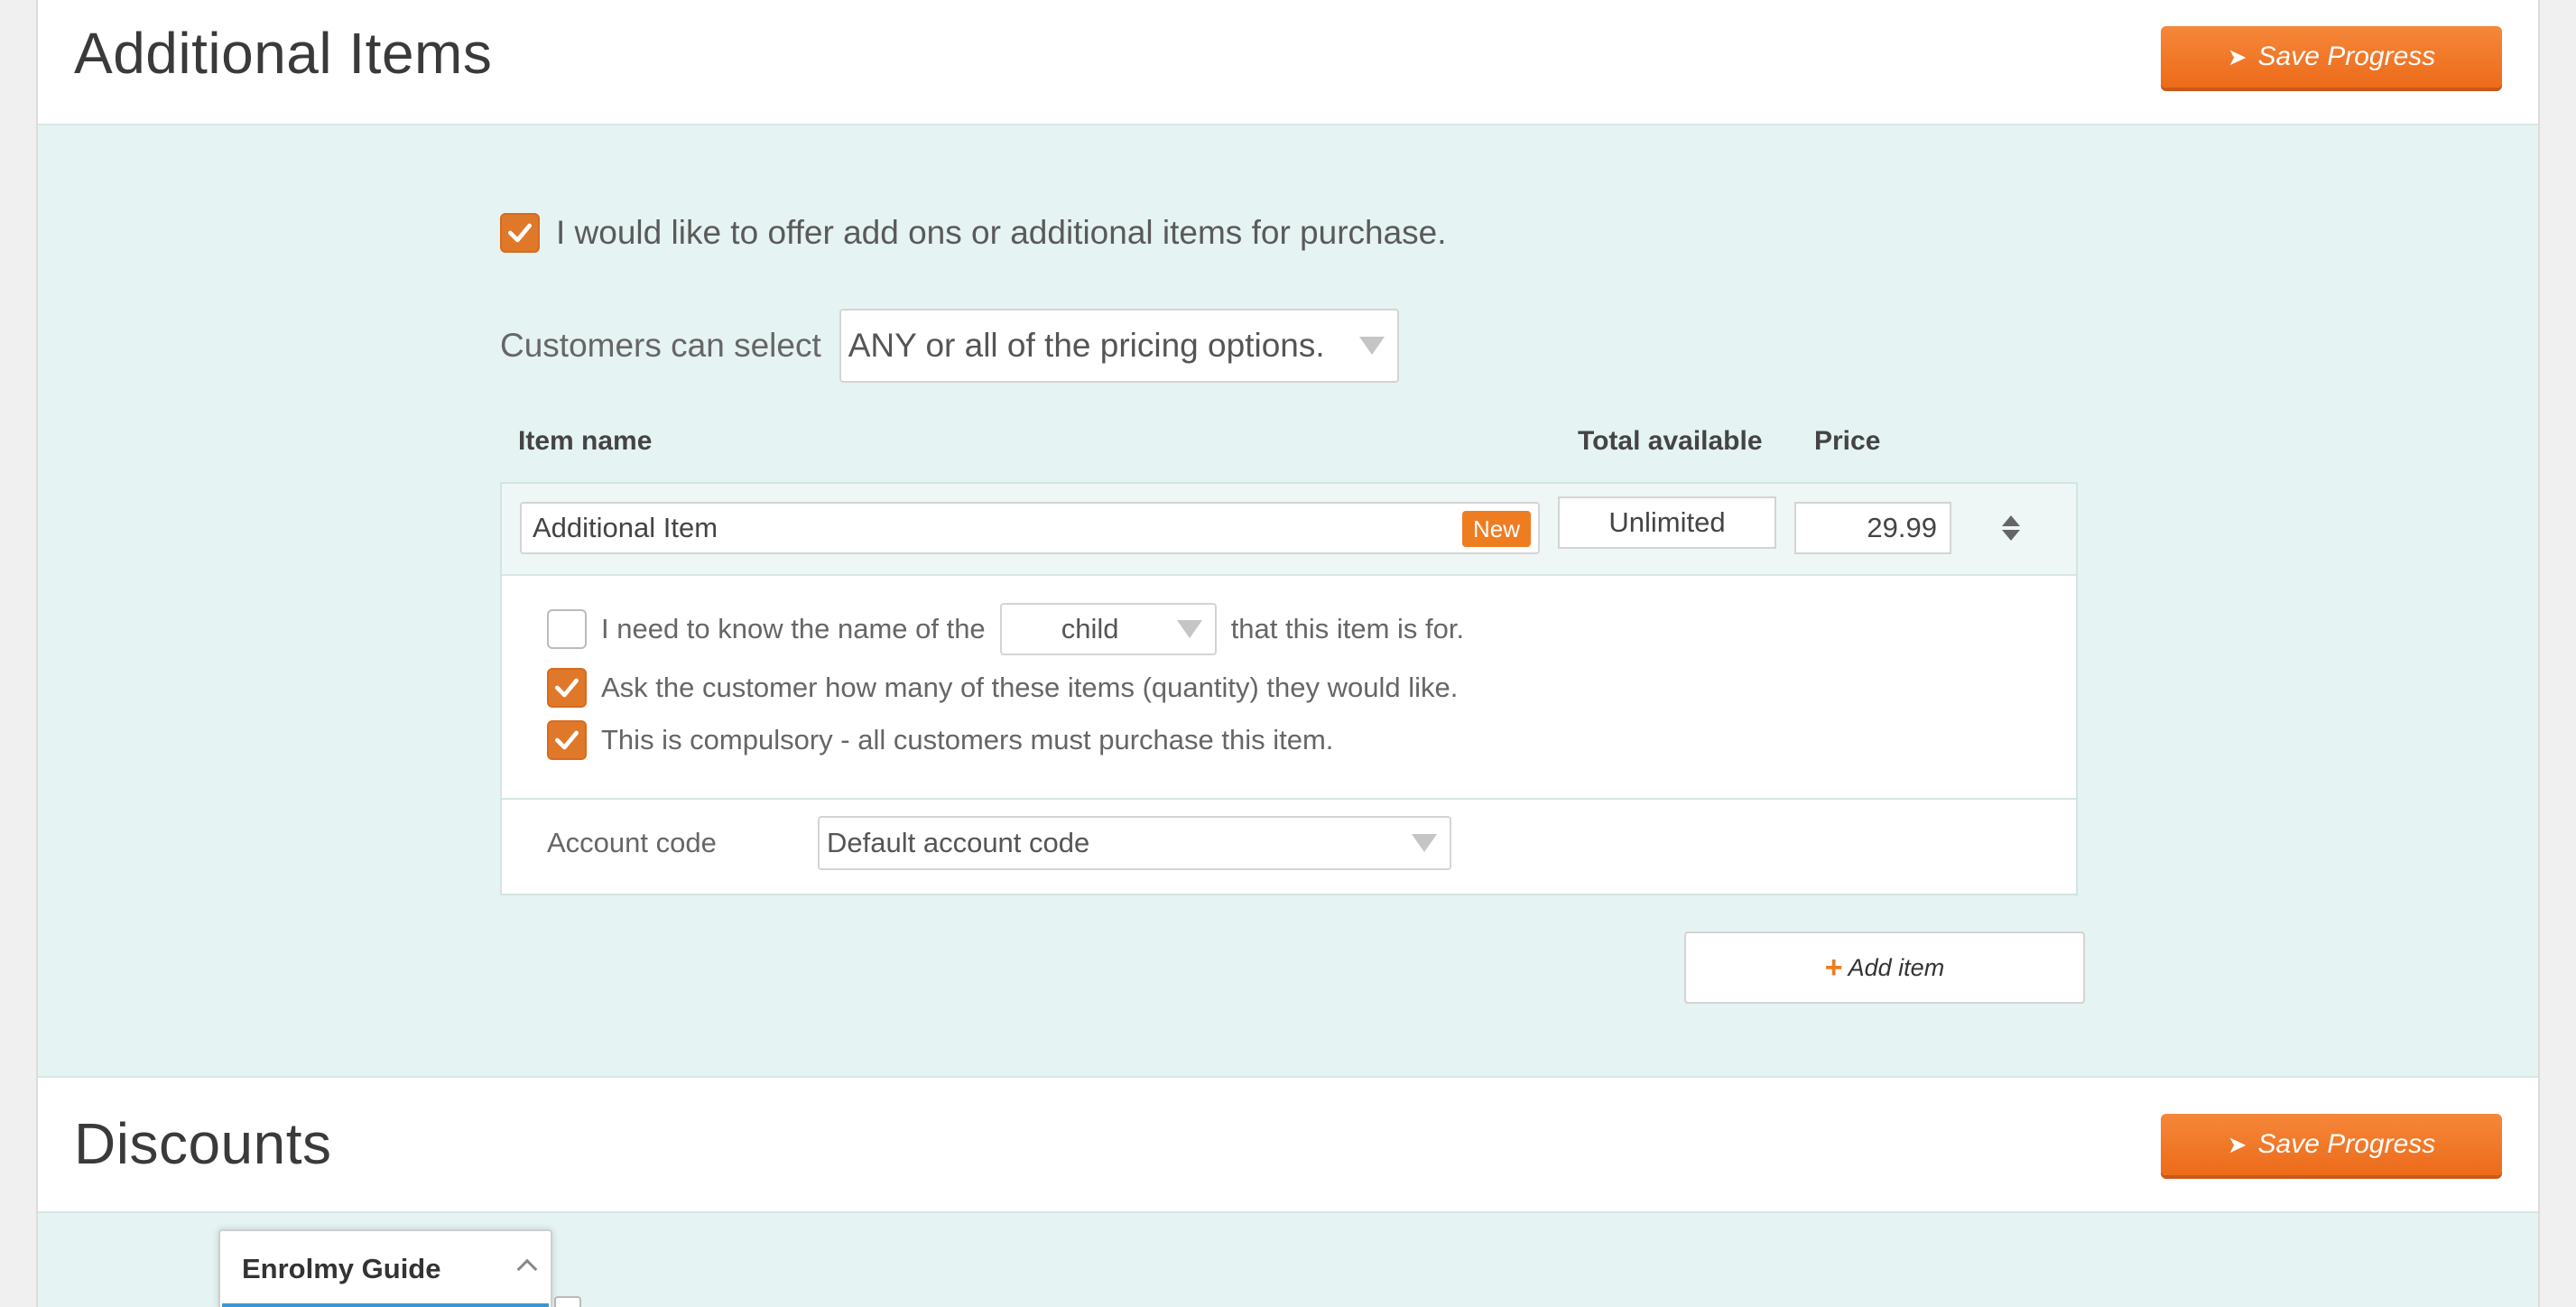  What do you see at coordinates (1090, 628) in the screenshot?
I see `participant-type-value: child` at bounding box center [1090, 628].